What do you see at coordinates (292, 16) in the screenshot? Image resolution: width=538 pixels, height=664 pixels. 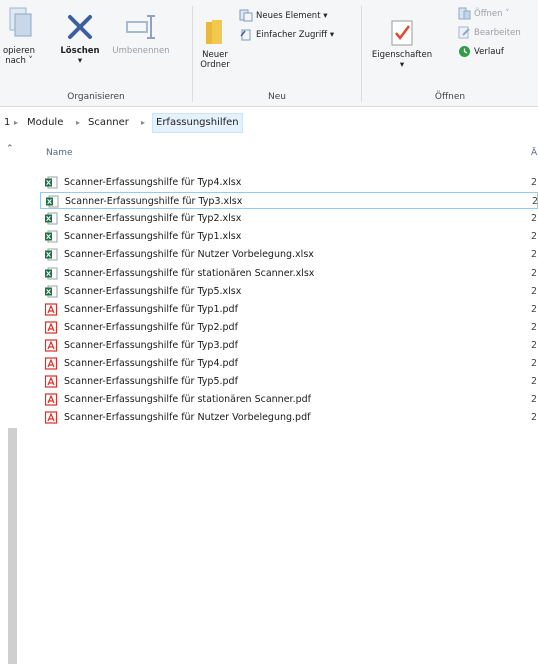 I see `new-item-label: Neues Element ▾` at bounding box center [292, 16].